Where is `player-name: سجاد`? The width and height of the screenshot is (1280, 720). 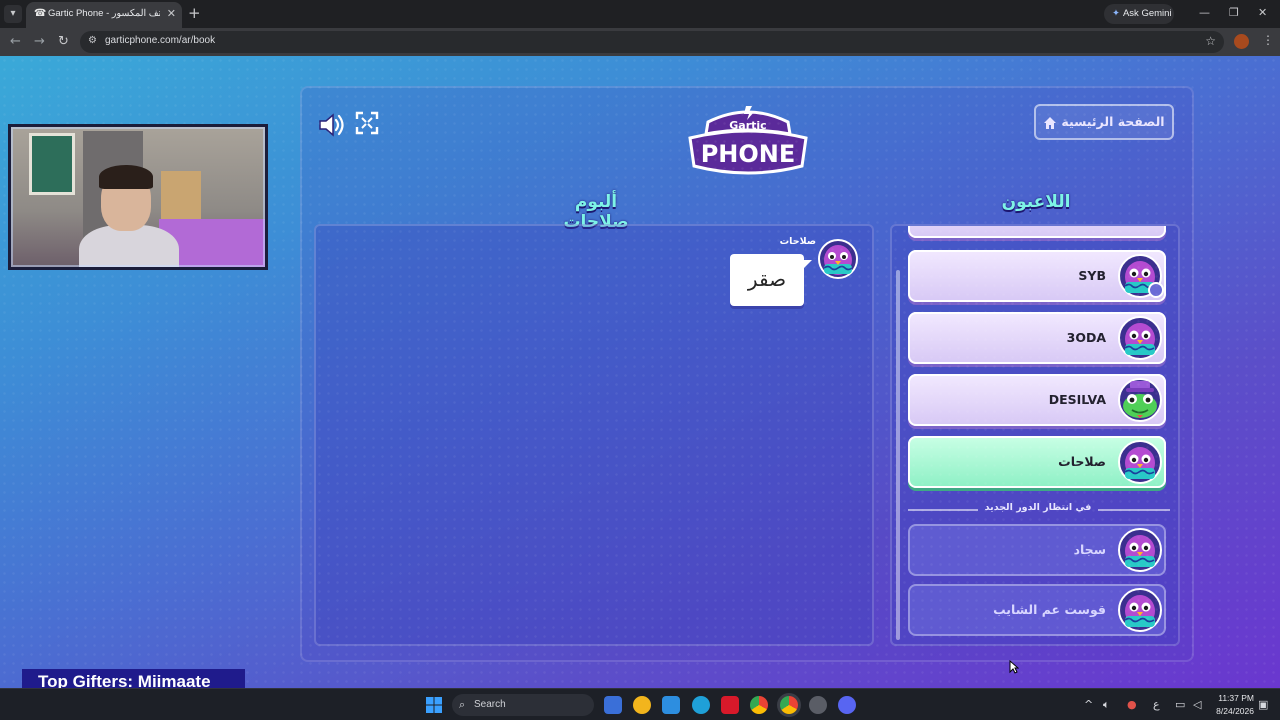
player-name: سجاد is located at coordinates (1089, 549).